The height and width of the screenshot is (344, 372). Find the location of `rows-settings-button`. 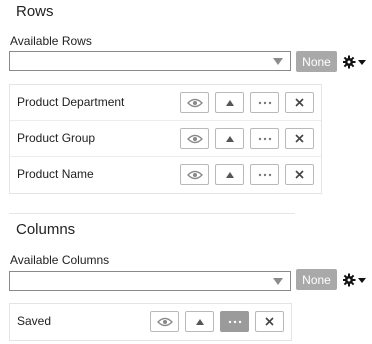

rows-settings-button is located at coordinates (354, 62).